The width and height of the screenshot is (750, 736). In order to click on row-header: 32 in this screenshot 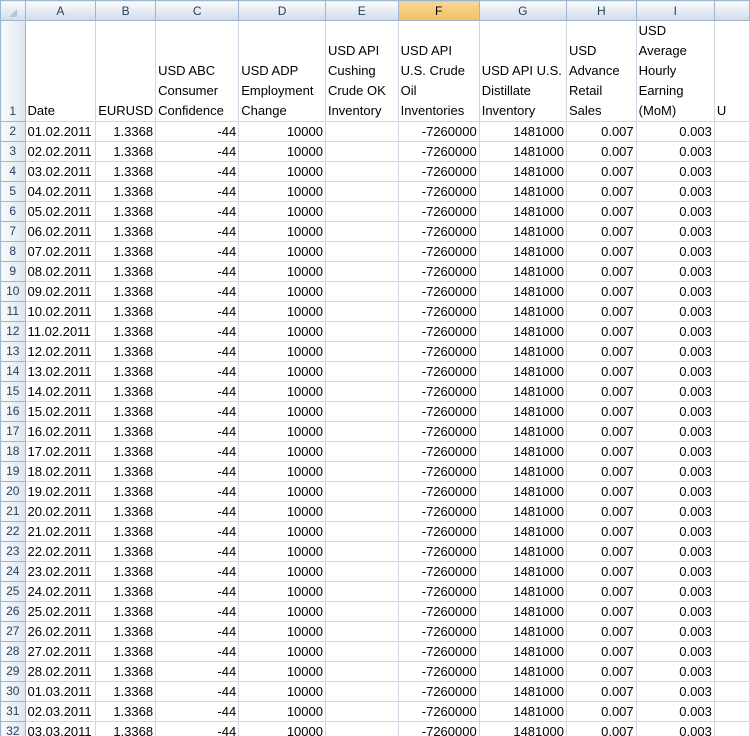, I will do `click(13, 728)`.